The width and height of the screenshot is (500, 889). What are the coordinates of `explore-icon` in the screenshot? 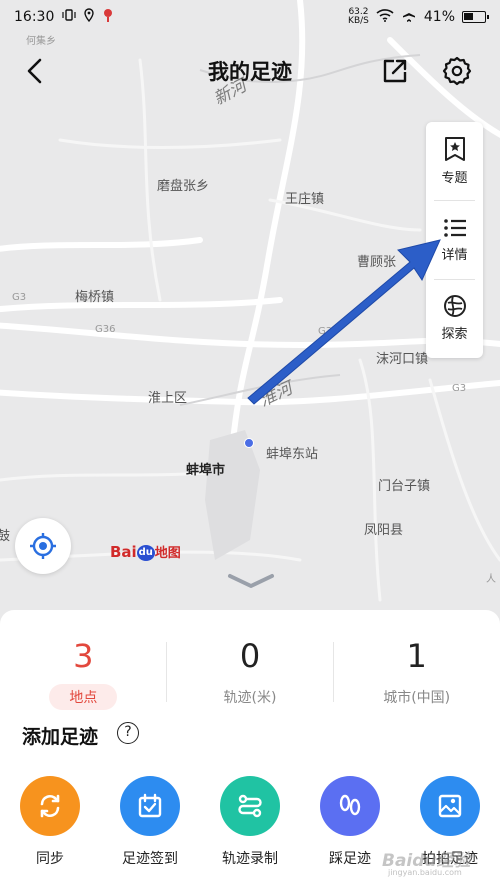 It's located at (454, 306).